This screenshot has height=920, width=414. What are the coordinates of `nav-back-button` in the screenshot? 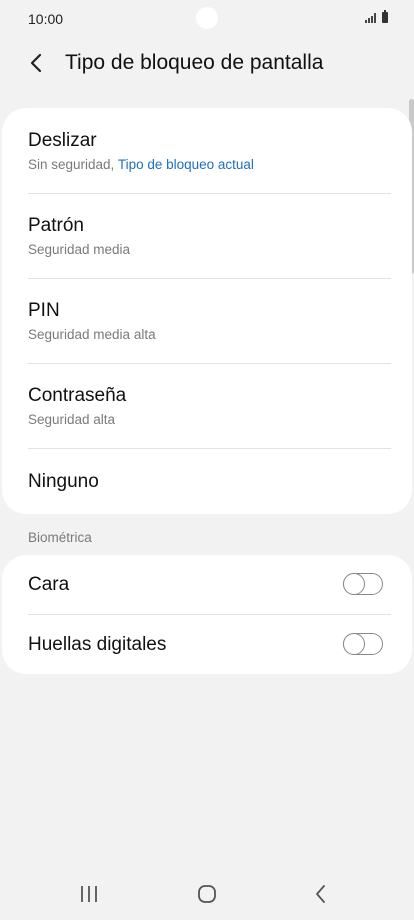 It's located at (321, 894).